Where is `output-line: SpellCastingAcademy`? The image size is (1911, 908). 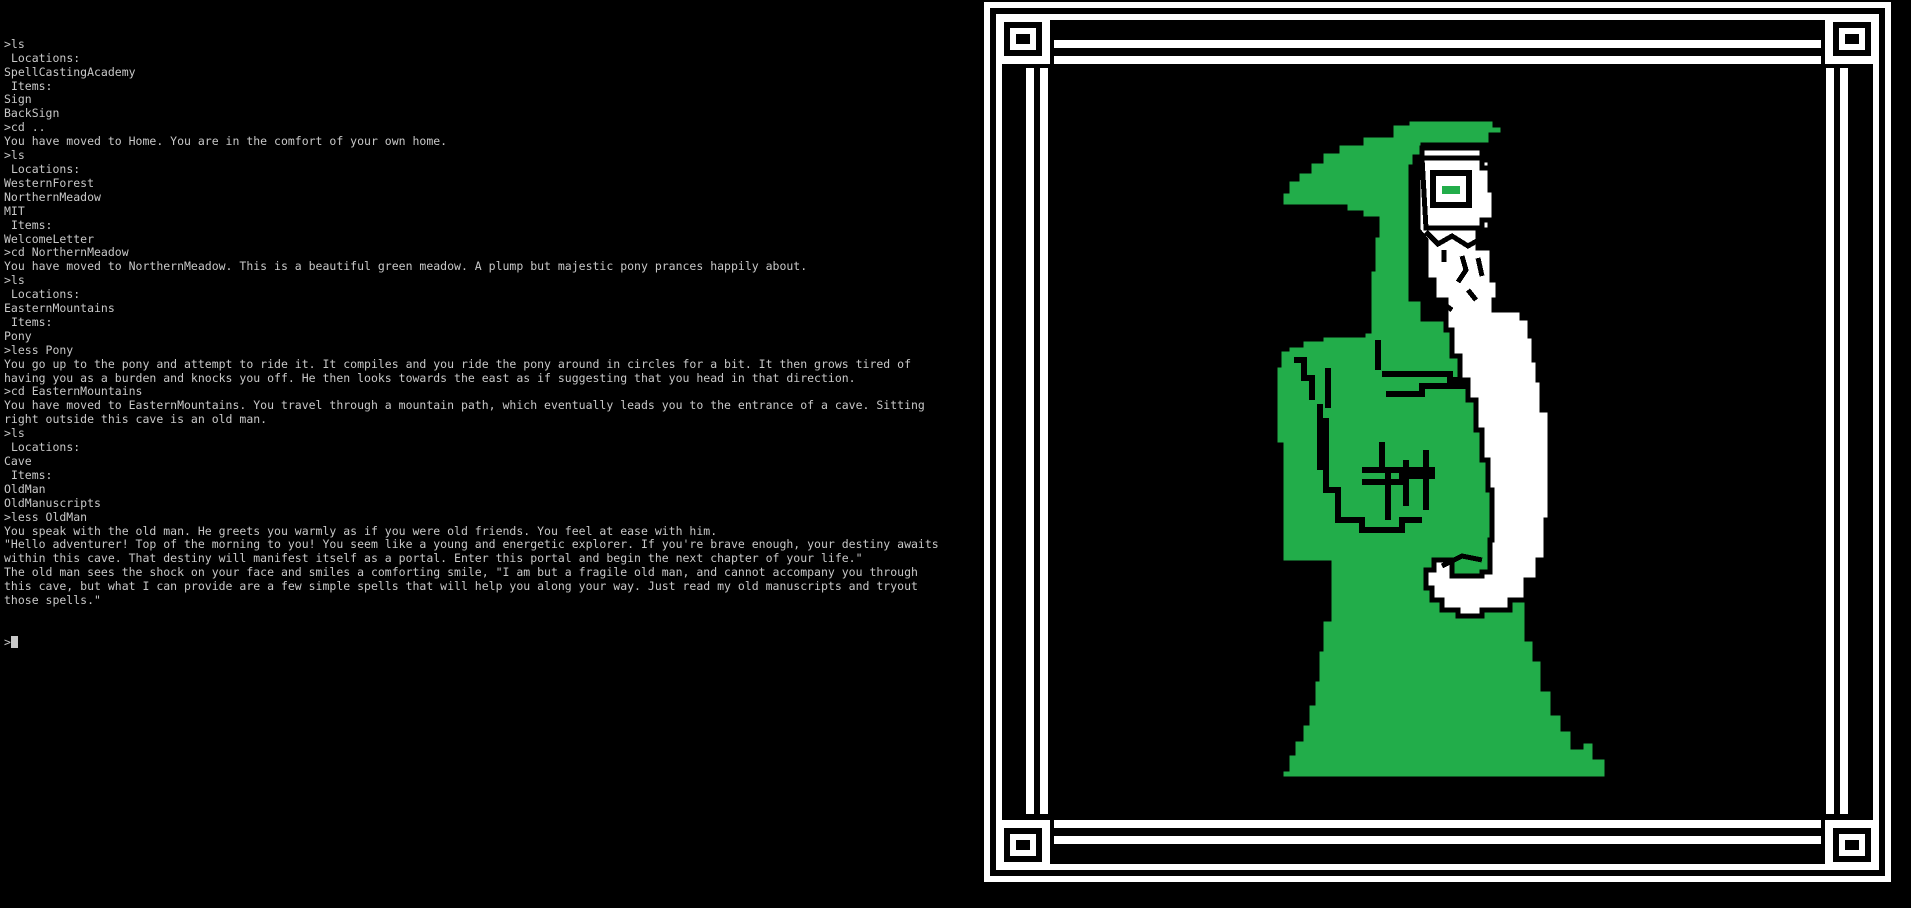
output-line: SpellCastingAcademy is located at coordinates (70, 71).